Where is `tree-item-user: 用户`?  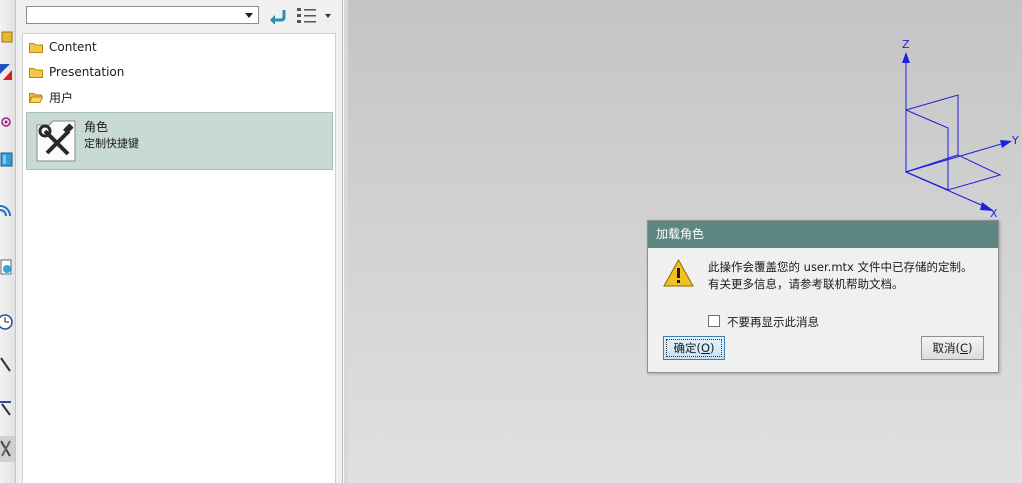
tree-item-user: 用户 is located at coordinates (51, 97).